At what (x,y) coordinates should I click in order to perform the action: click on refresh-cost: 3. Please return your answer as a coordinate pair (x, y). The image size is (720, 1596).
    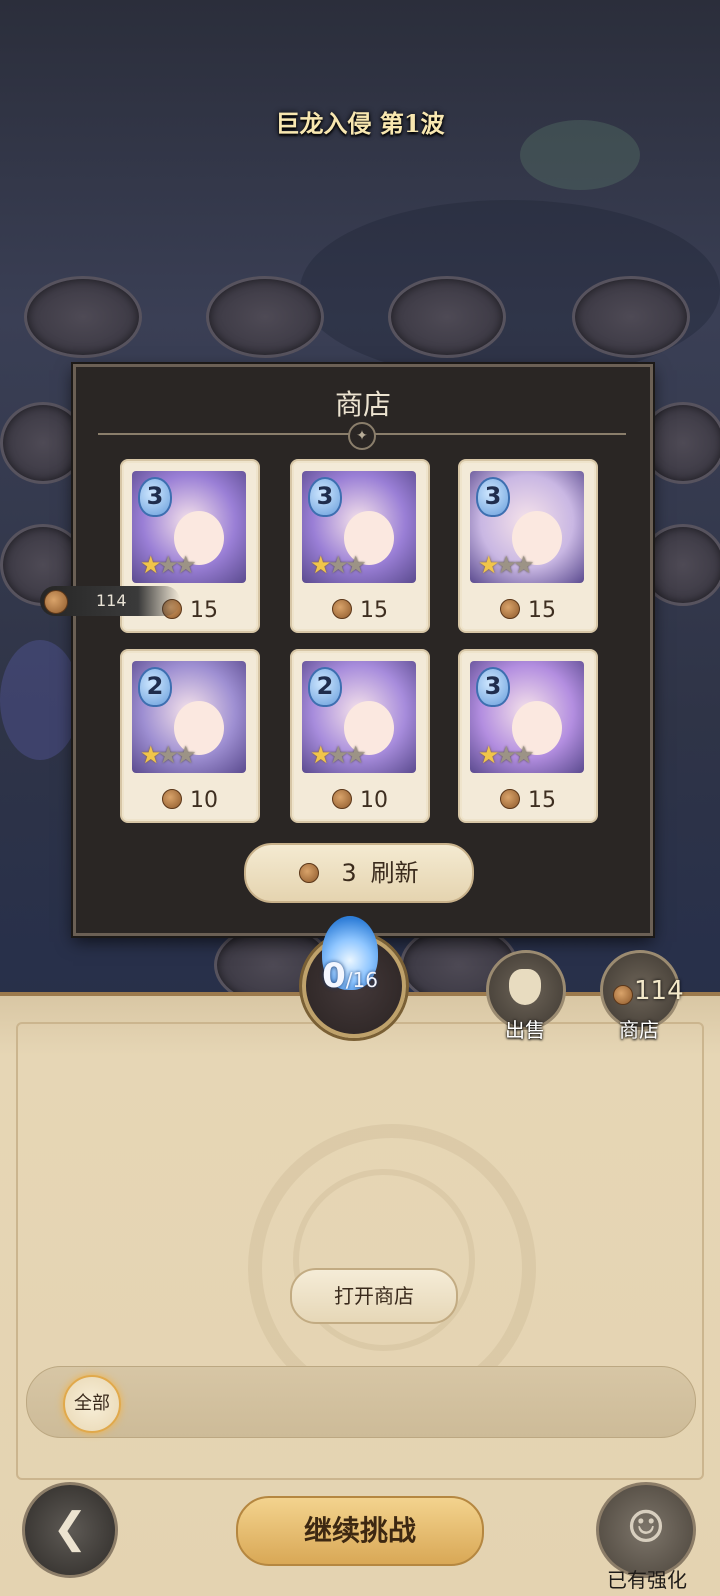
    Looking at the image, I should click on (349, 873).